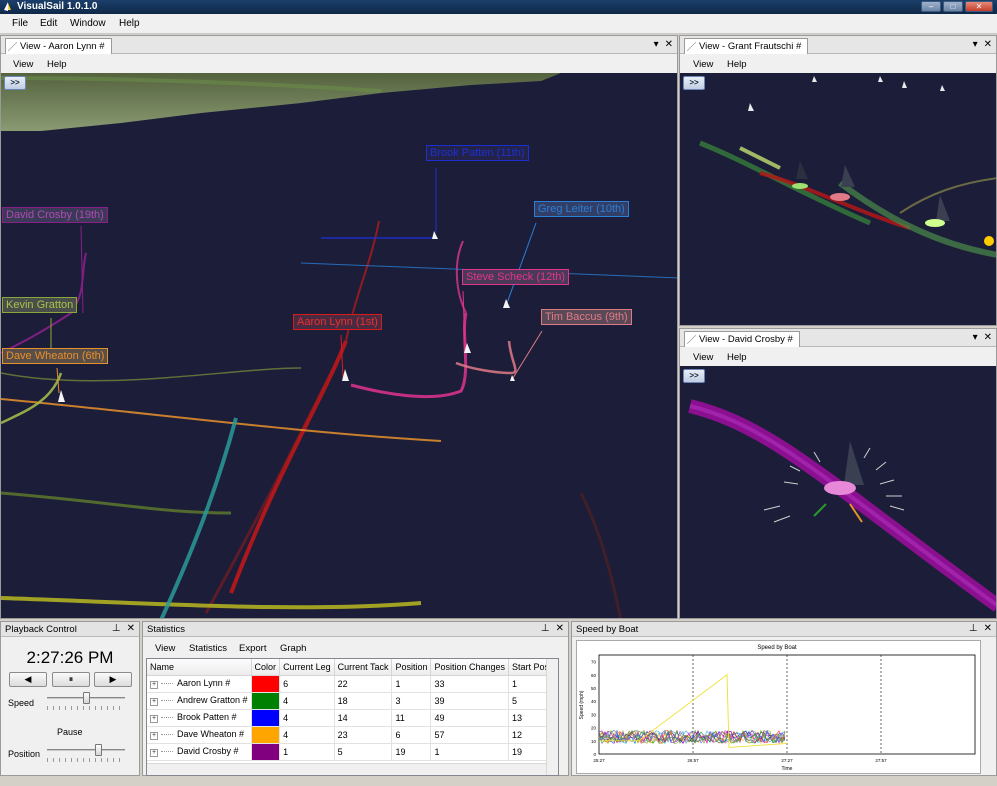  Describe the element at coordinates (21, 703) in the screenshot. I see `speed-label: Speed` at that location.